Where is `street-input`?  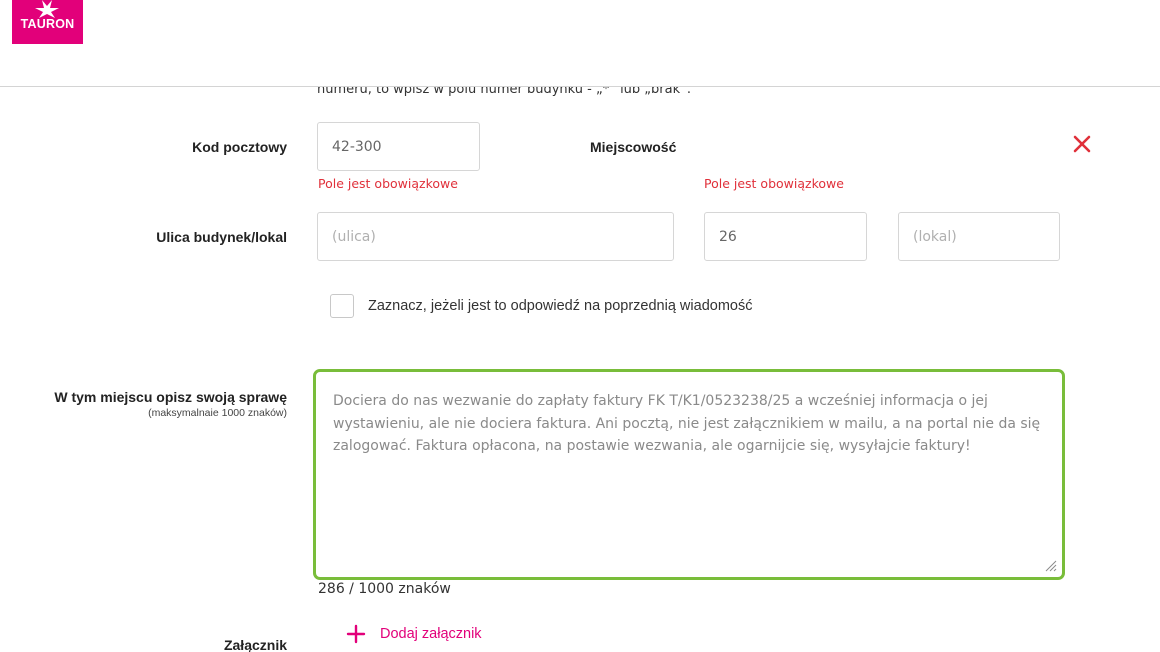
street-input is located at coordinates (495, 236).